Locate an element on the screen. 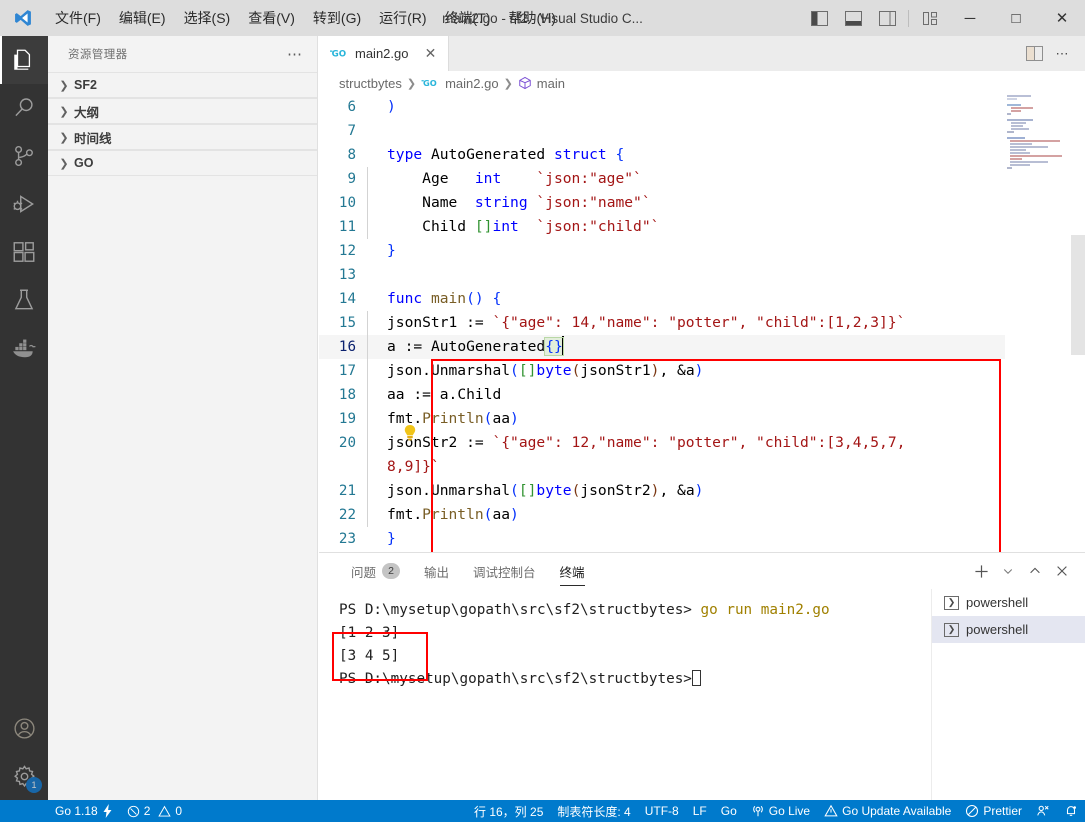 The height and width of the screenshot is (822, 1085). glyph-margin is located at coordinates (376, 491).